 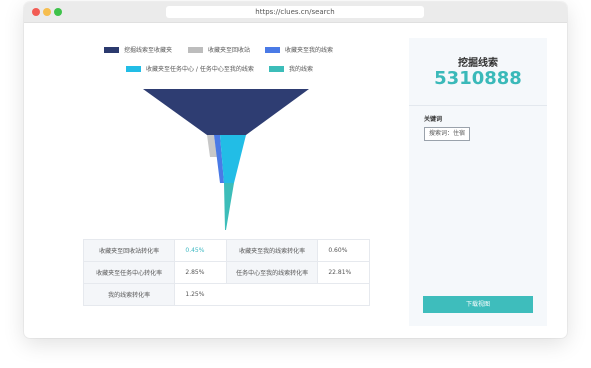 What do you see at coordinates (343, 272) in the screenshot?
I see `rate-value: 22.81%` at bounding box center [343, 272].